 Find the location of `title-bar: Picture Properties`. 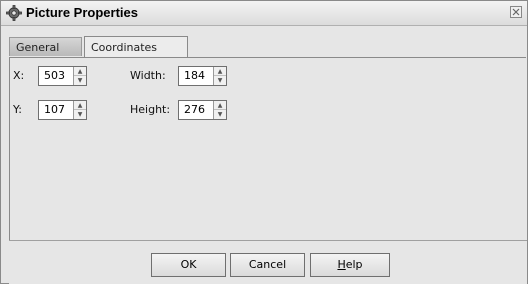

title-bar: Picture Properties is located at coordinates (264, 13).